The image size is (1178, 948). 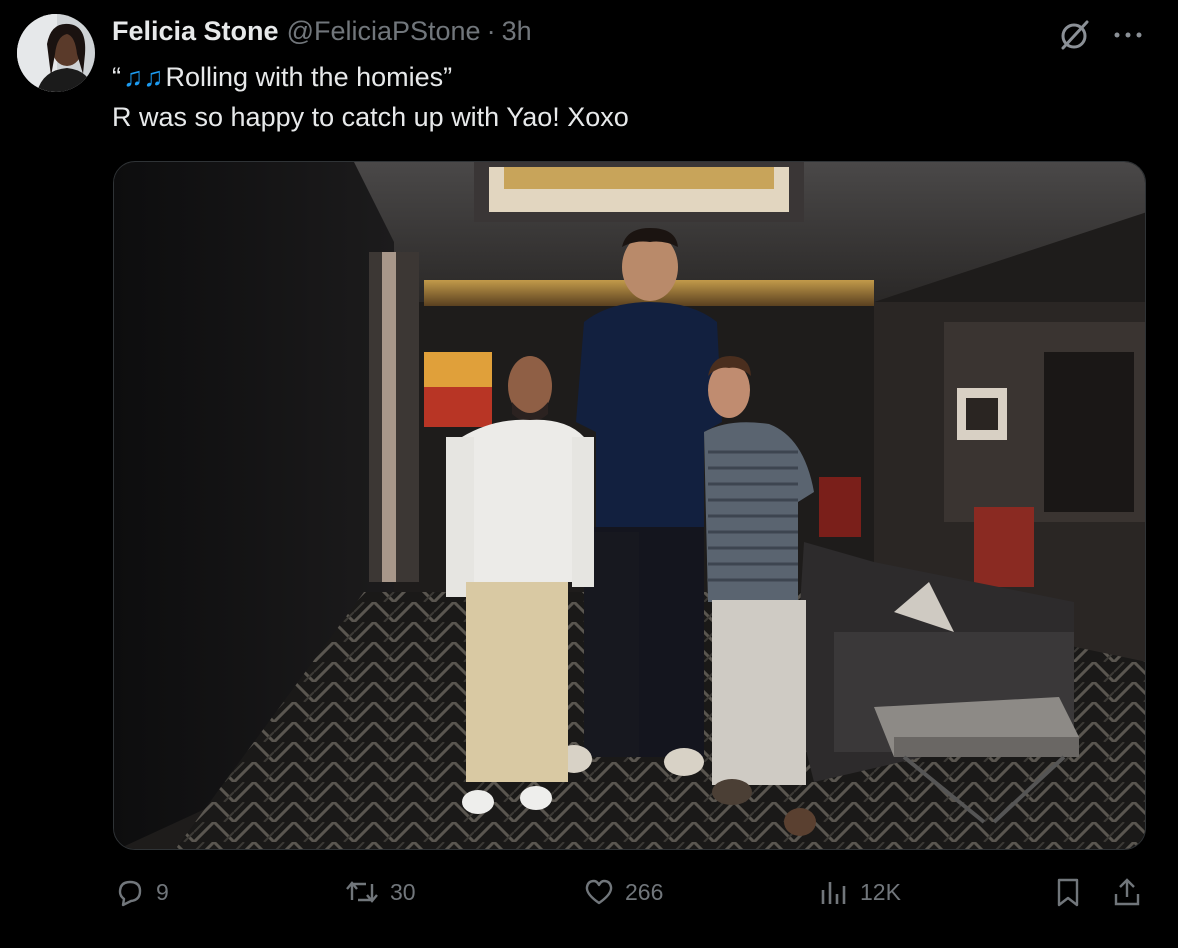 What do you see at coordinates (403, 891) in the screenshot?
I see `repost-count: 30` at bounding box center [403, 891].